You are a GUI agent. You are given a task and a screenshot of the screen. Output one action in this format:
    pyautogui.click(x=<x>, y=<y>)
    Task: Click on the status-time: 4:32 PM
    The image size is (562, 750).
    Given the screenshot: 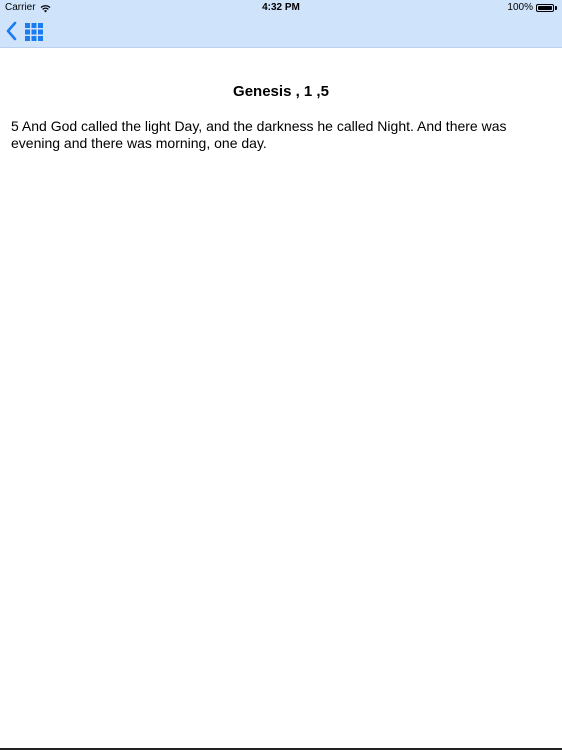 What is the action you would take?
    pyautogui.click(x=281, y=7)
    